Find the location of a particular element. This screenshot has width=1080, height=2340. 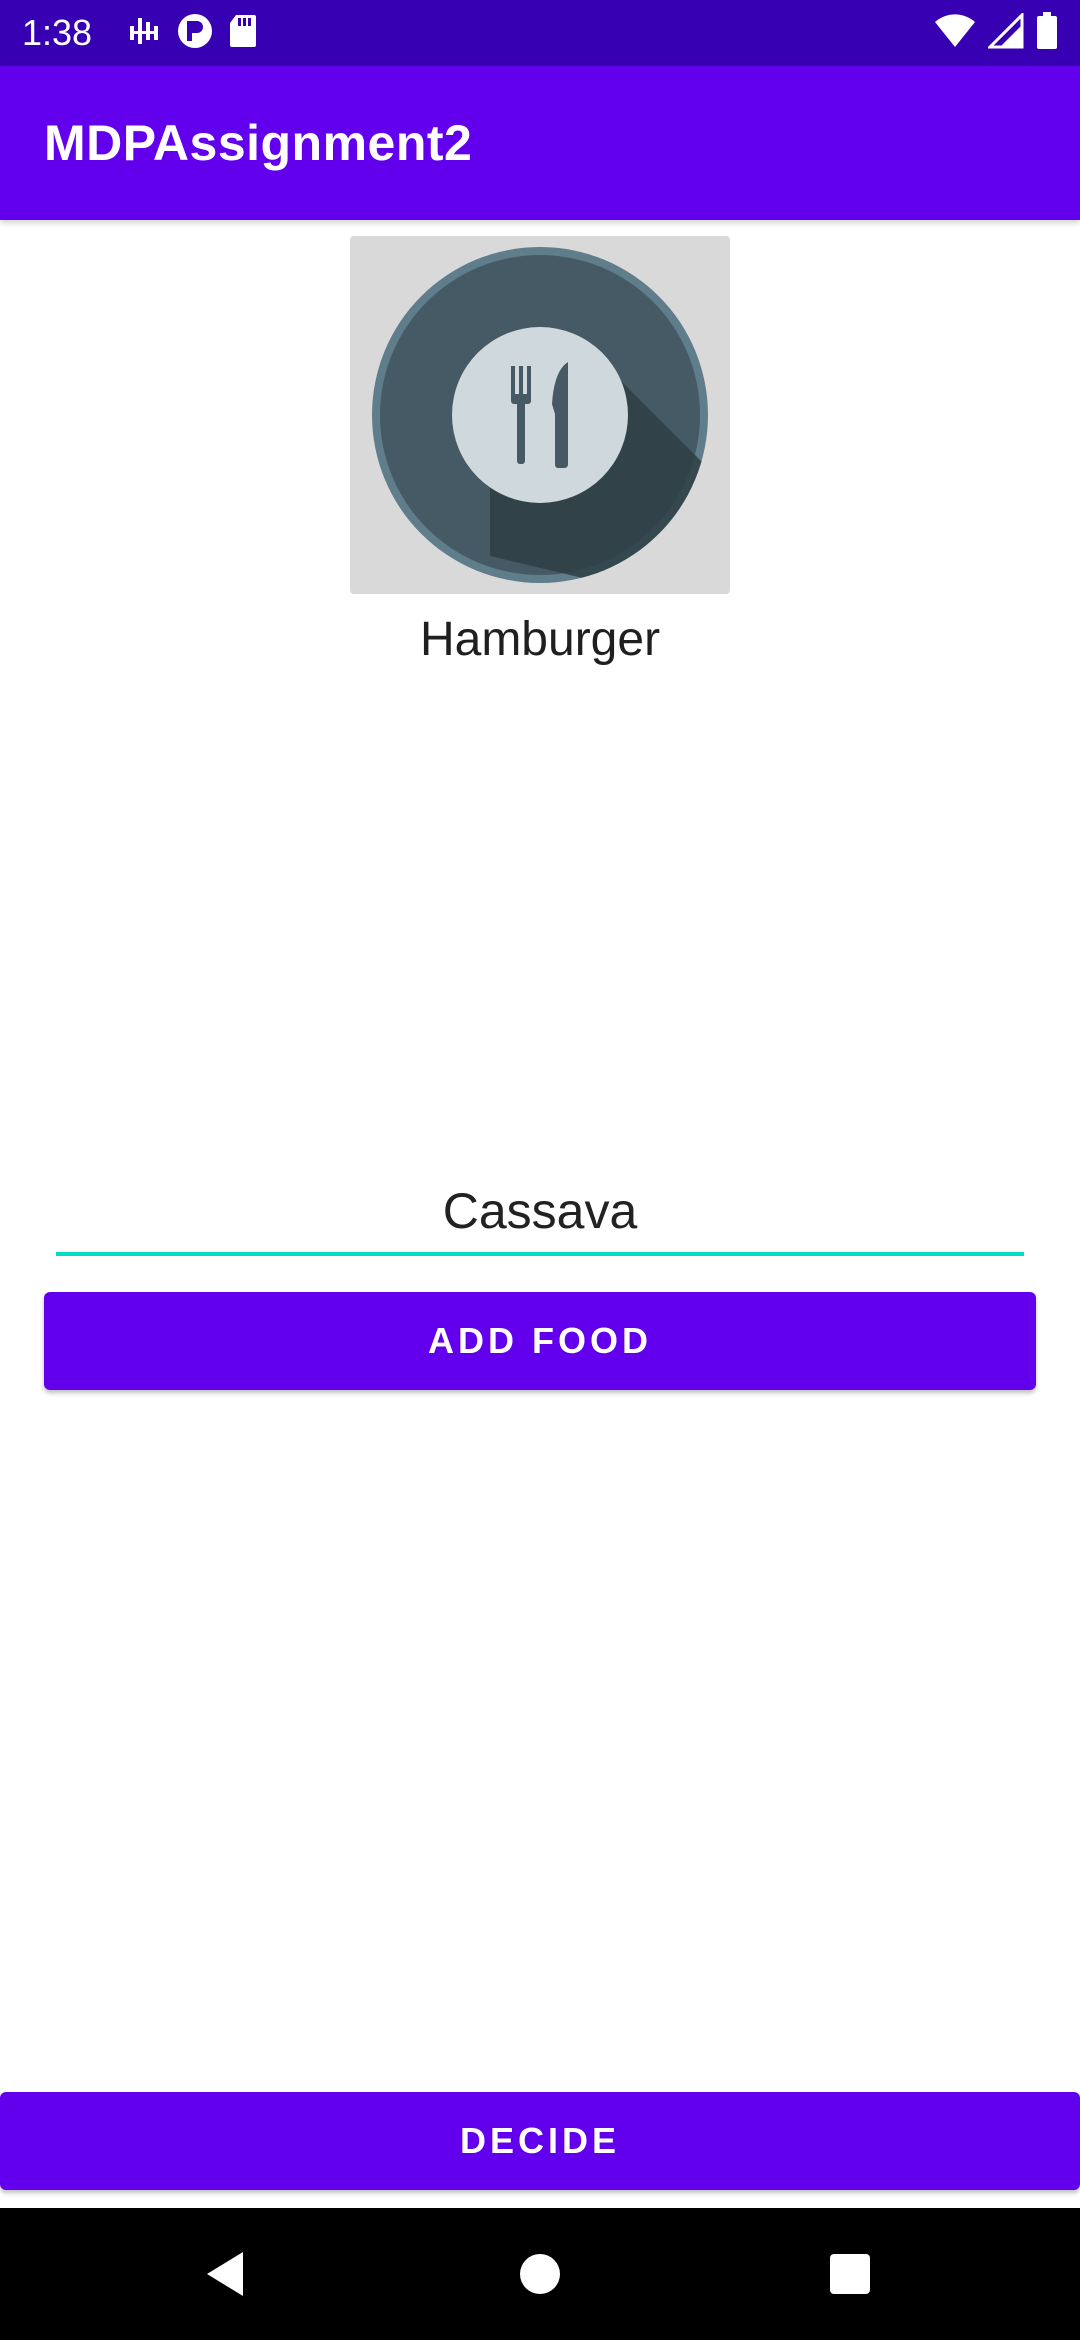

back-icon is located at coordinates (225, 2274).